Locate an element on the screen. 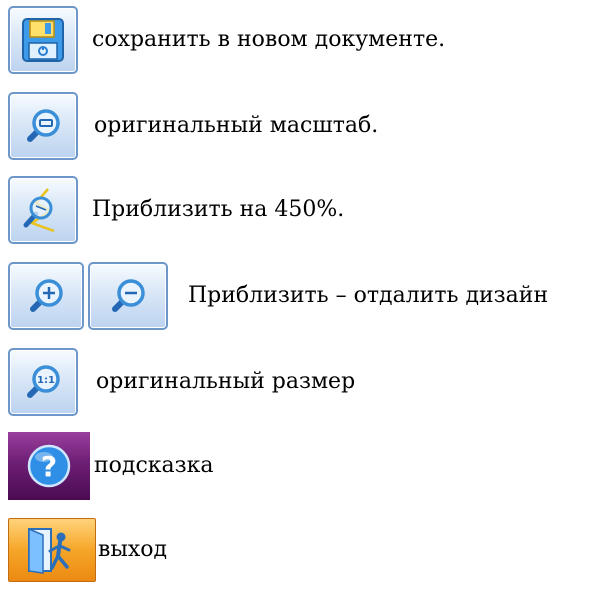 The height and width of the screenshot is (590, 603). floppy-disk-icon is located at coordinates (43, 40).